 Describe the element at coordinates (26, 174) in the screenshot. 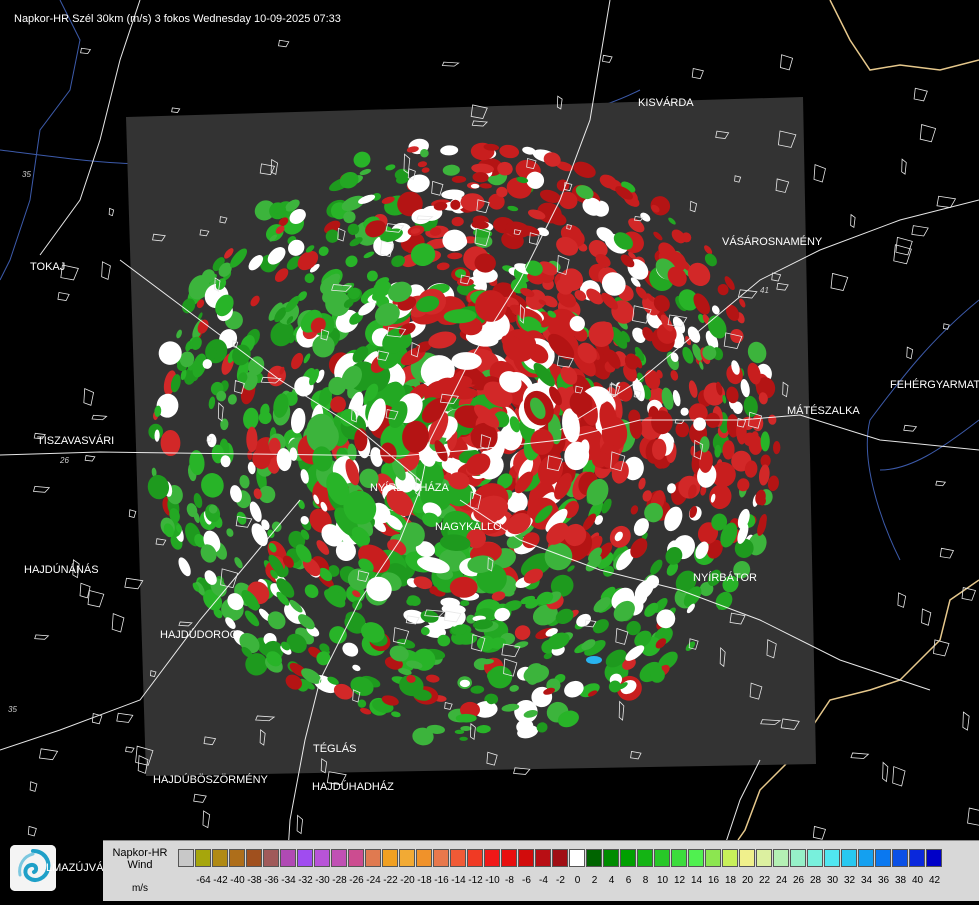

I see `road-number-label: 35` at that location.